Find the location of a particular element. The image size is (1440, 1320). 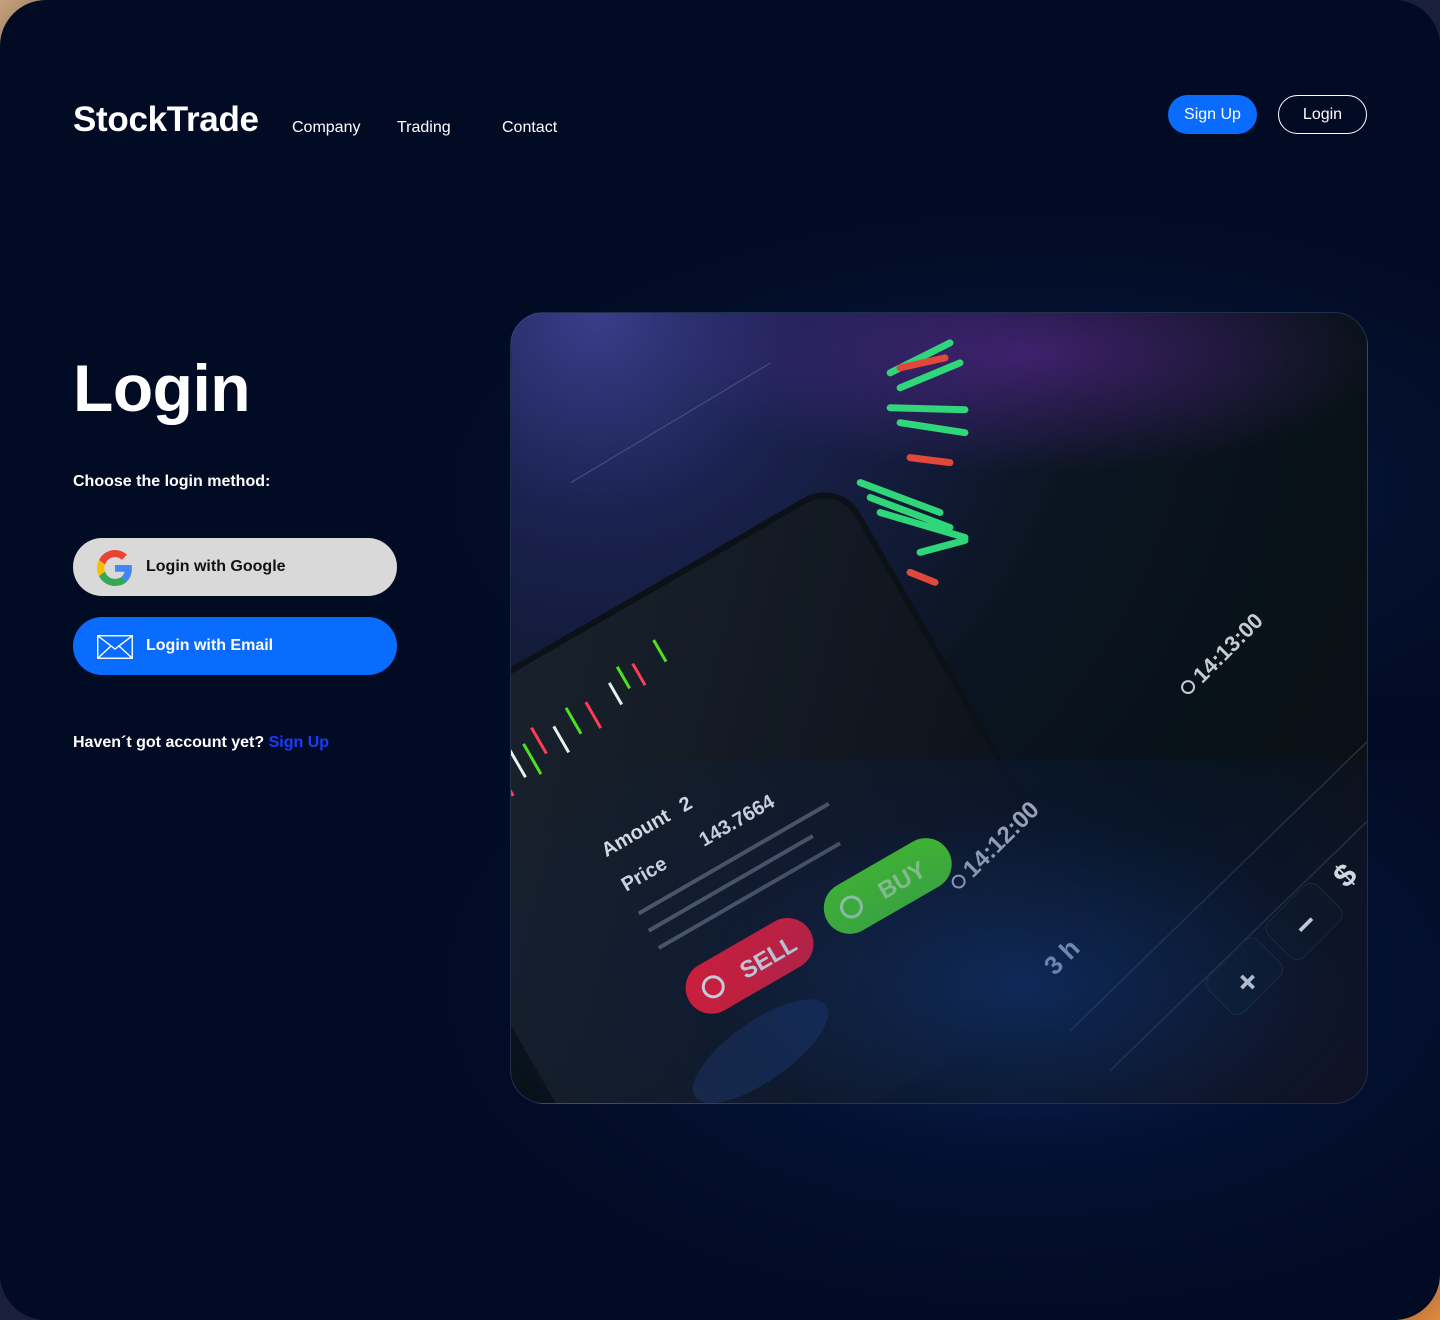

no-account-text: Haven´t got account yet? is located at coordinates (169, 742).